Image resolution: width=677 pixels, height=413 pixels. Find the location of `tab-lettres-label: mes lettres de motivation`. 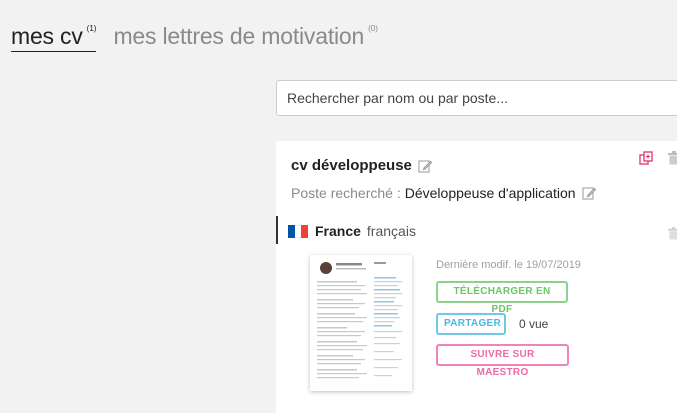

tab-lettres-label: mes lettres de motivation is located at coordinates (239, 36).